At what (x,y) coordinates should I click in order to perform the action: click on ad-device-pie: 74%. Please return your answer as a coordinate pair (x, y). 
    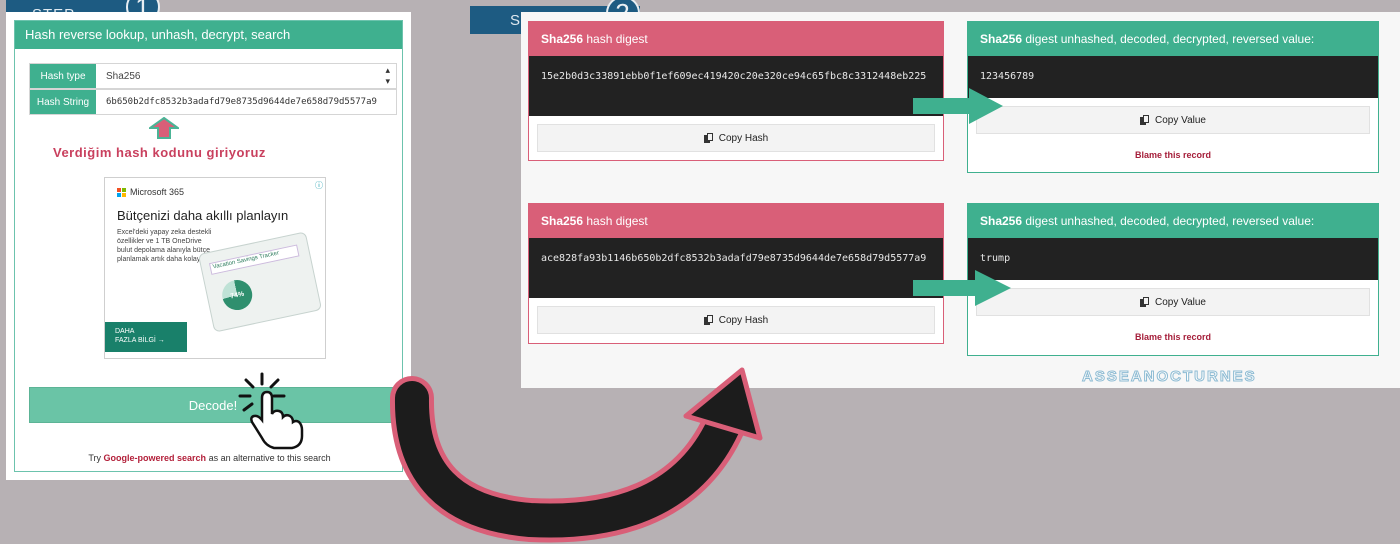
    Looking at the image, I should click on (237, 295).